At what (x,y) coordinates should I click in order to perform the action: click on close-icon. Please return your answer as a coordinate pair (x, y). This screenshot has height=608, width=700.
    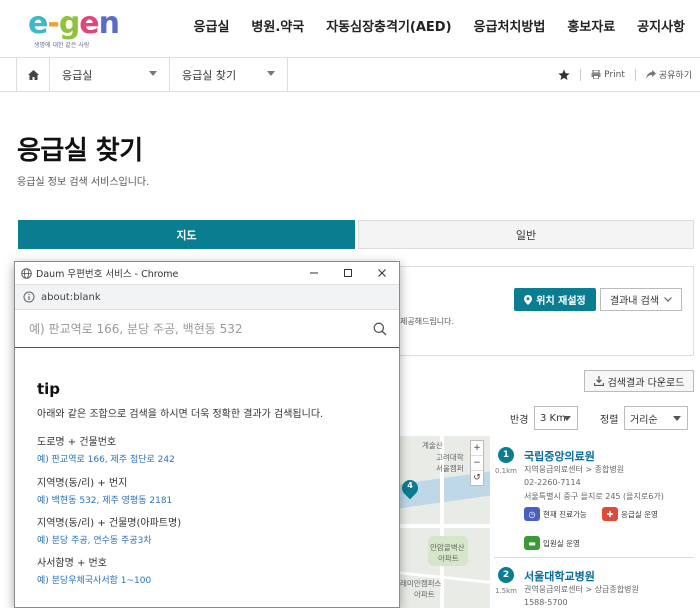
    Looking at the image, I should click on (382, 273).